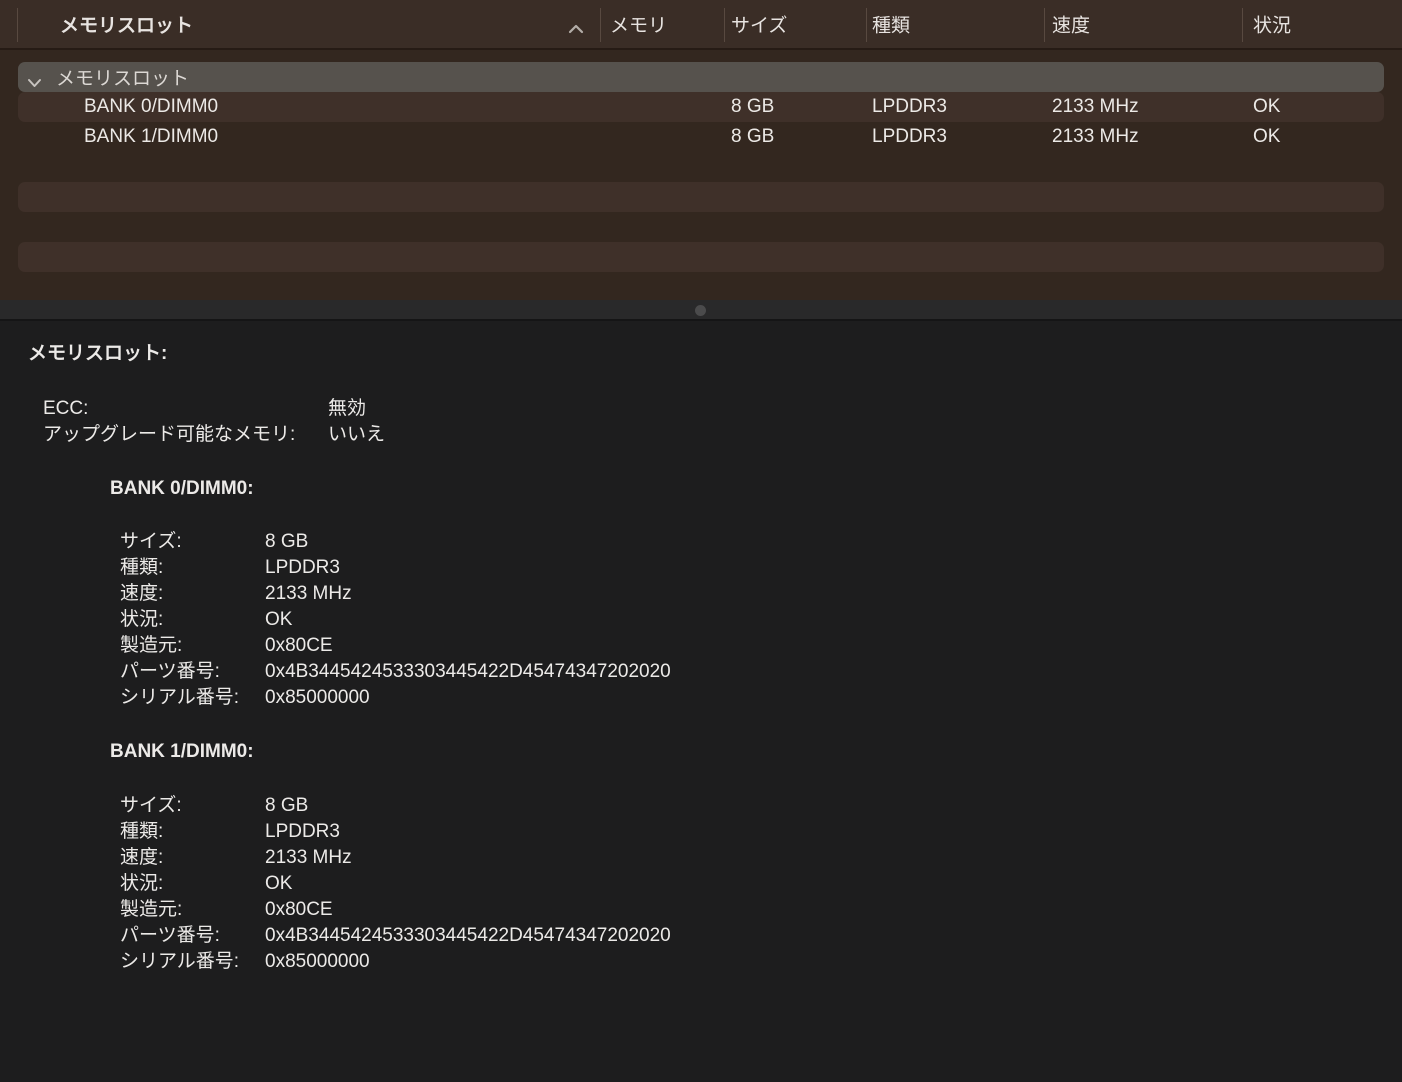 The height and width of the screenshot is (1082, 1402). I want to click on column-header-memory: メモリ, so click(638, 24).